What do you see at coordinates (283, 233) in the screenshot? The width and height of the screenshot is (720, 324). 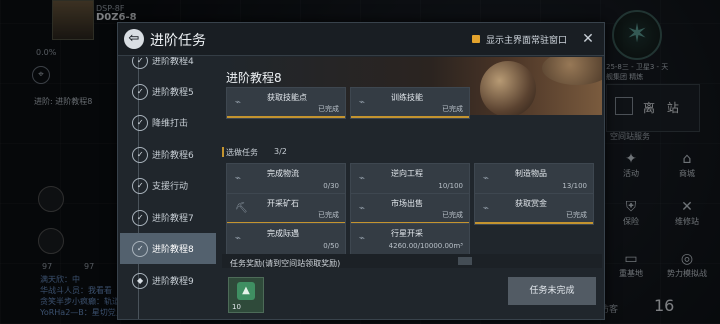 I see `task-name: 完成际遇` at bounding box center [283, 233].